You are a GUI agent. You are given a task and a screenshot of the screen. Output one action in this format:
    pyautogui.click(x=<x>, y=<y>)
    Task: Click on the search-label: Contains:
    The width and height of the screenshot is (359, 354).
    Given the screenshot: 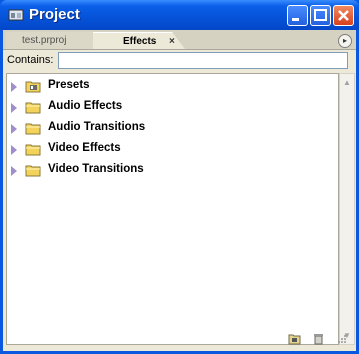 What is the action you would take?
    pyautogui.click(x=30, y=60)
    